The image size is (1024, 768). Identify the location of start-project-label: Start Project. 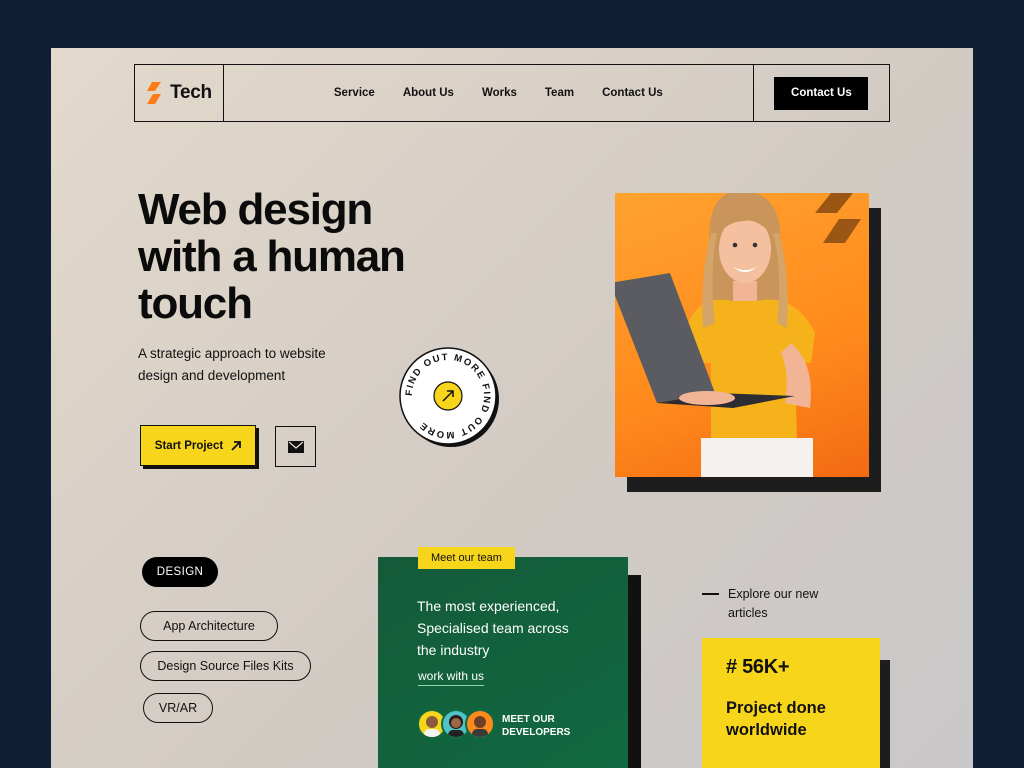
(189, 445).